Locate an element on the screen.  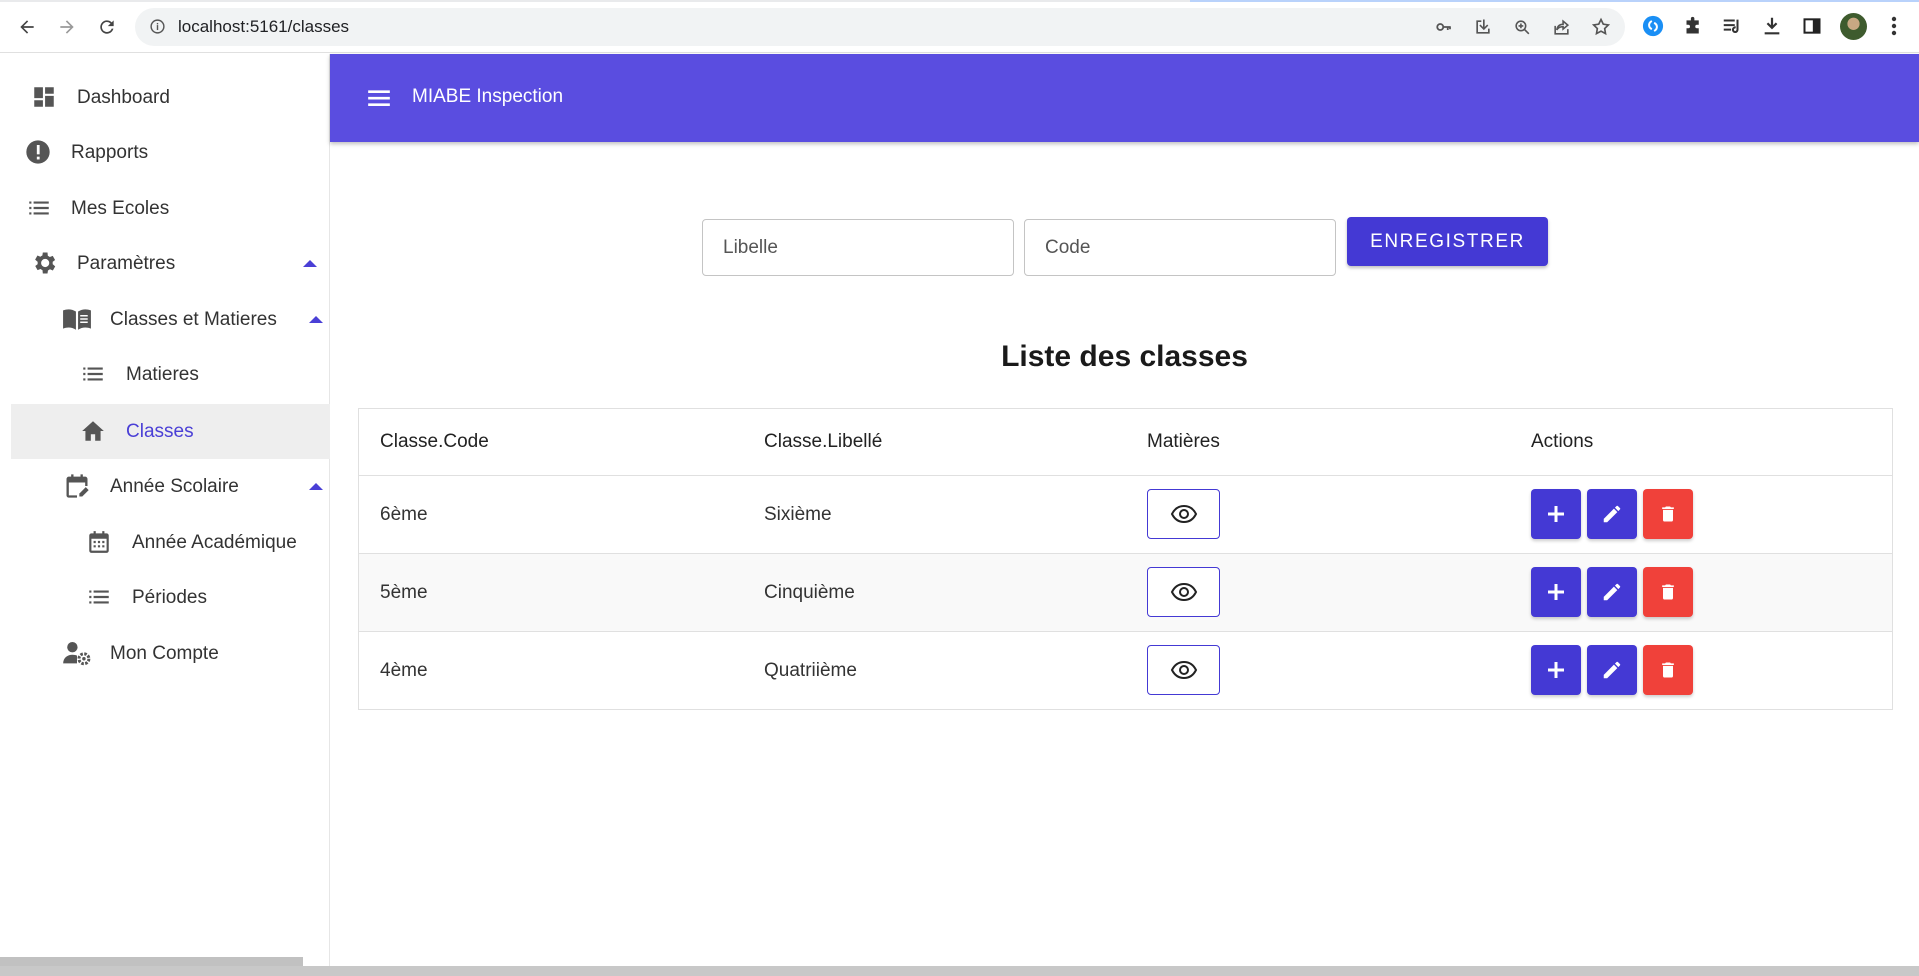
home-icon is located at coordinates (93, 431).